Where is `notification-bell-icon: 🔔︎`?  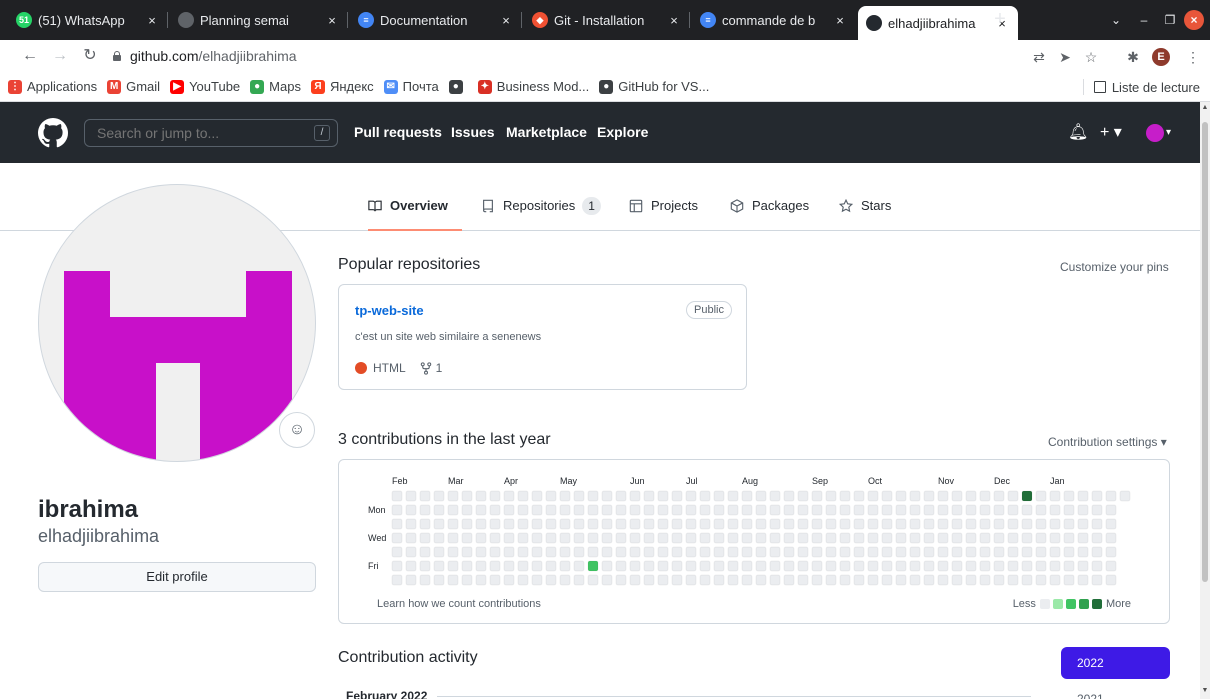
notification-bell-icon: 🔔︎ is located at coordinates (1078, 132).